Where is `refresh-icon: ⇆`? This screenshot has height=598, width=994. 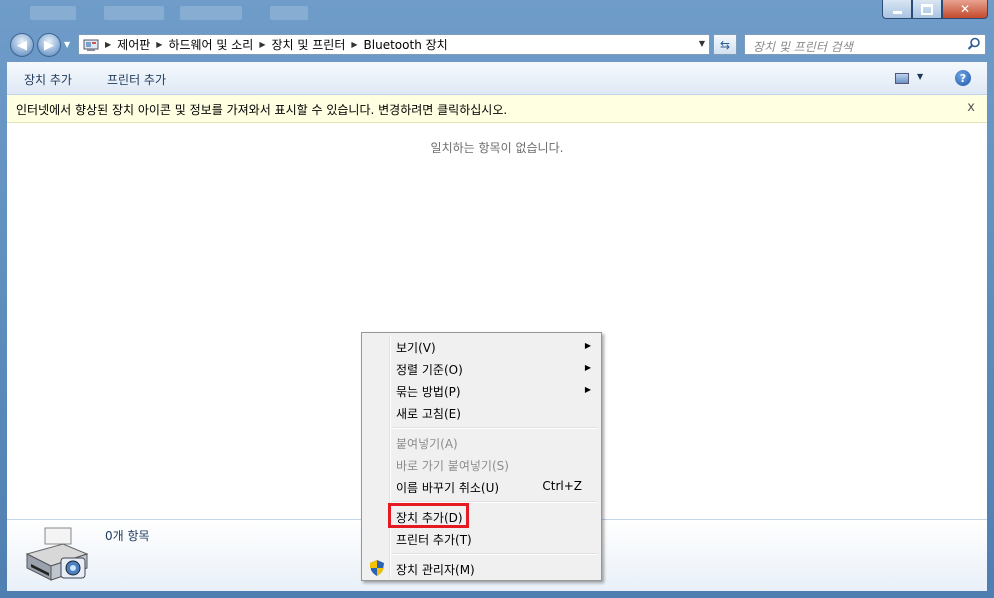
refresh-icon: ⇆ is located at coordinates (725, 44).